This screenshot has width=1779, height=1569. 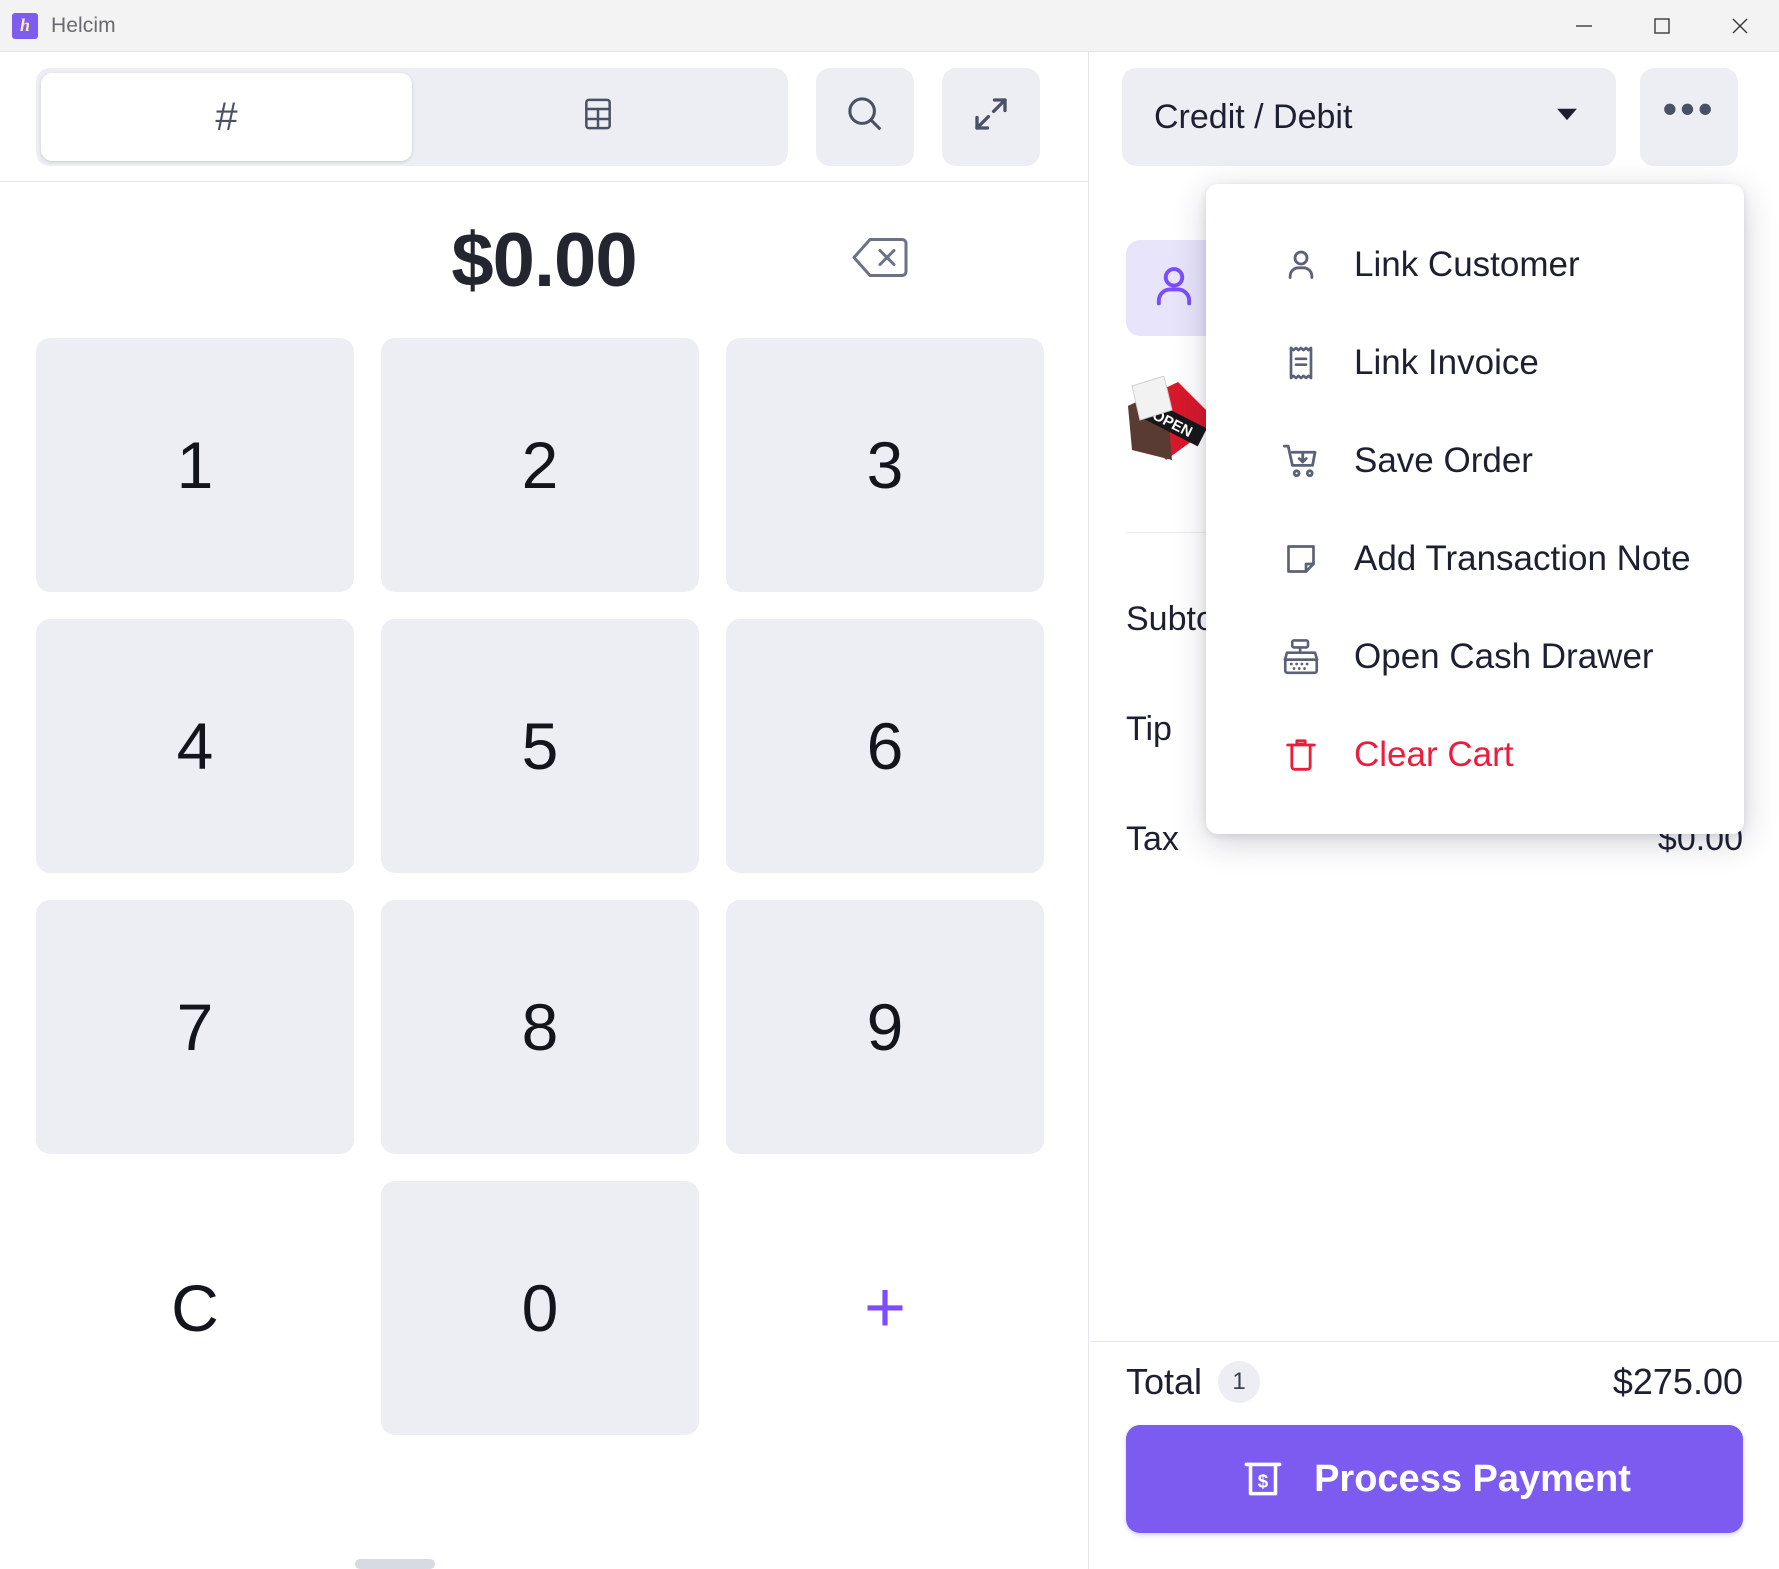 I want to click on cash-payment-icon: $, so click(x=1263, y=1479).